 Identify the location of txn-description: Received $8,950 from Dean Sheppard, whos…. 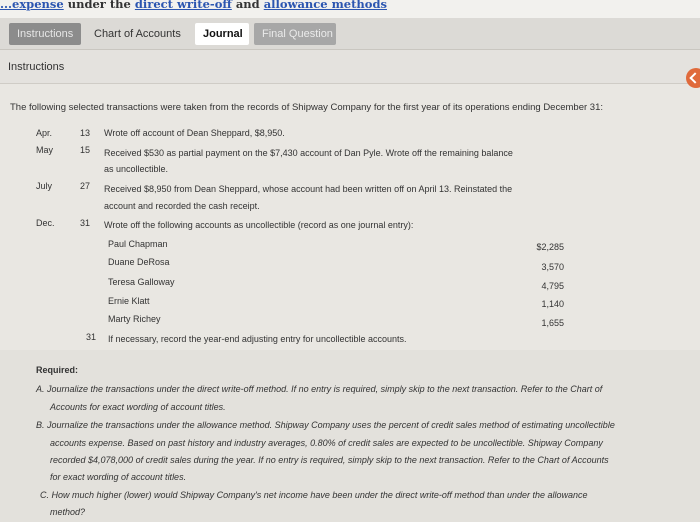
(308, 189).